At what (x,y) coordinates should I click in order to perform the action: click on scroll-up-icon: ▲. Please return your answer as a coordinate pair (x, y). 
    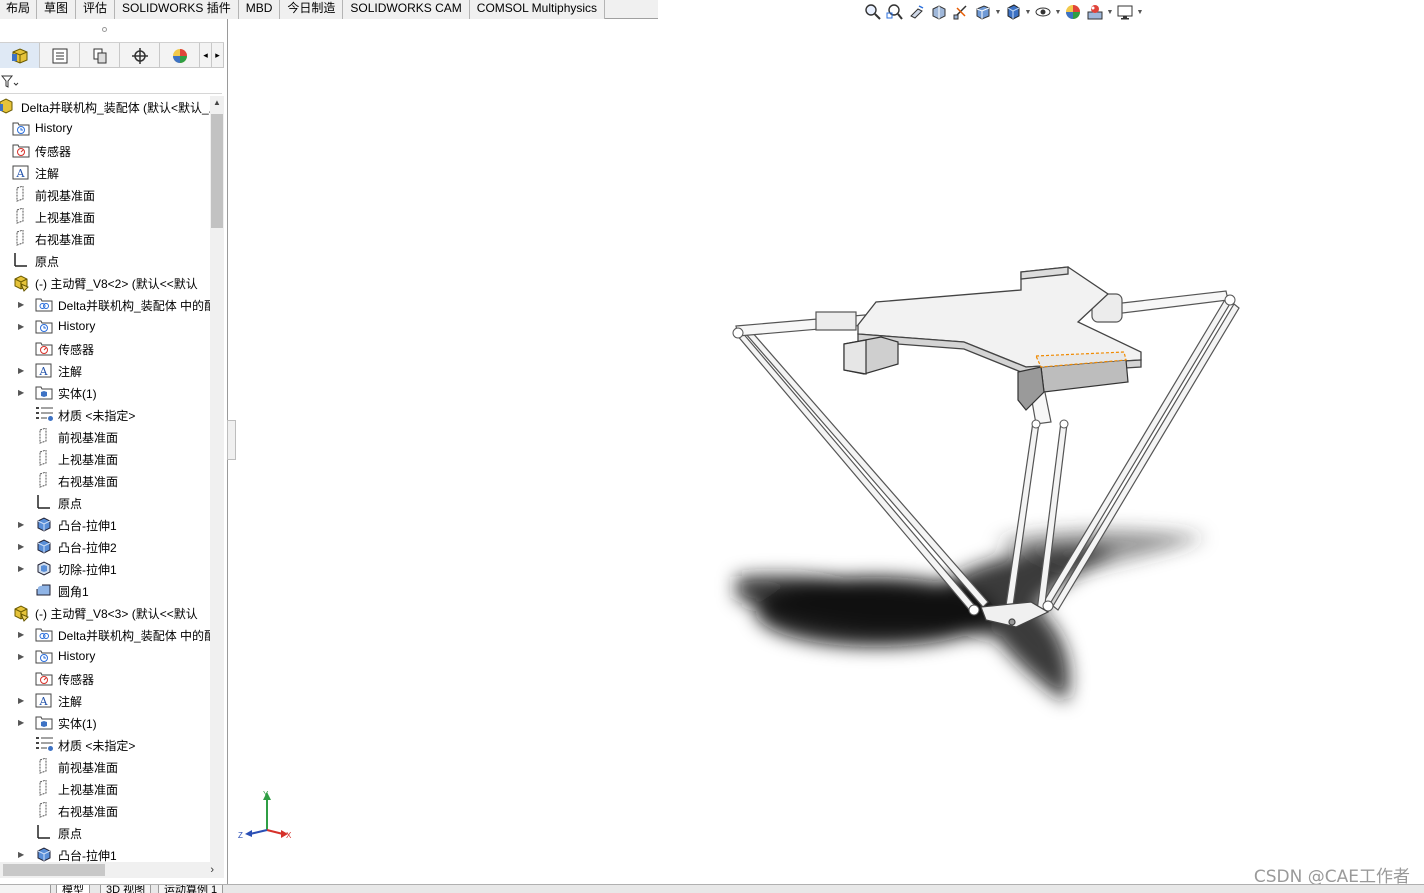
    Looking at the image, I should click on (217, 103).